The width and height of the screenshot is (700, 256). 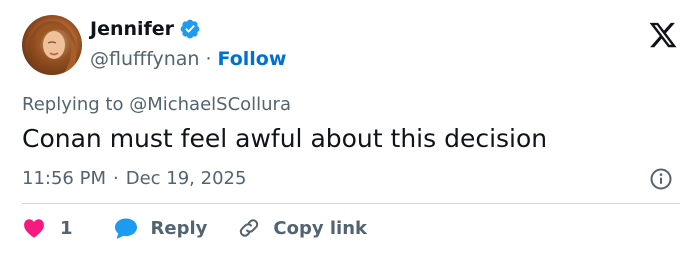 I want to click on link-icon, so click(x=249, y=228).